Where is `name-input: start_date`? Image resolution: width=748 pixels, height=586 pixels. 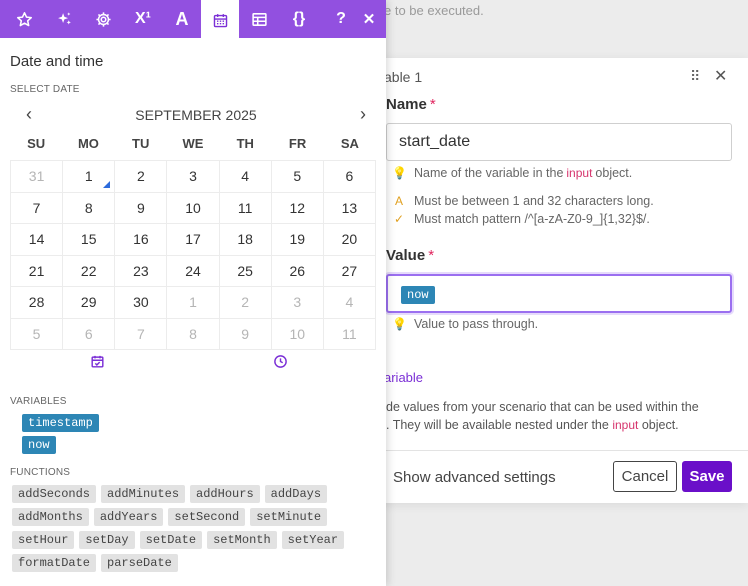 name-input: start_date is located at coordinates (559, 142).